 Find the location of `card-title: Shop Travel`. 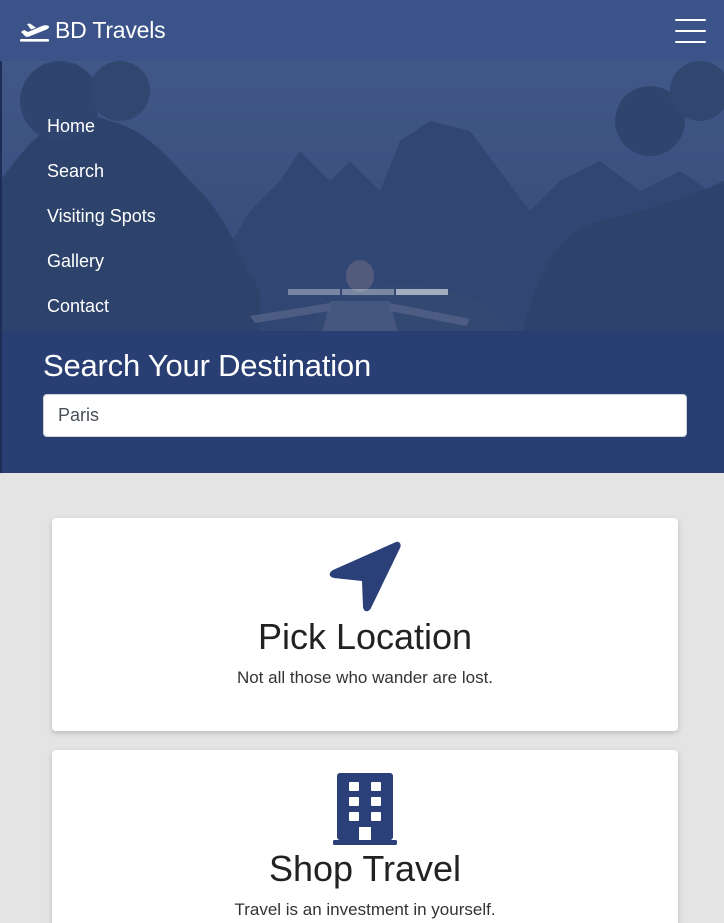

card-title: Shop Travel is located at coordinates (365, 868).